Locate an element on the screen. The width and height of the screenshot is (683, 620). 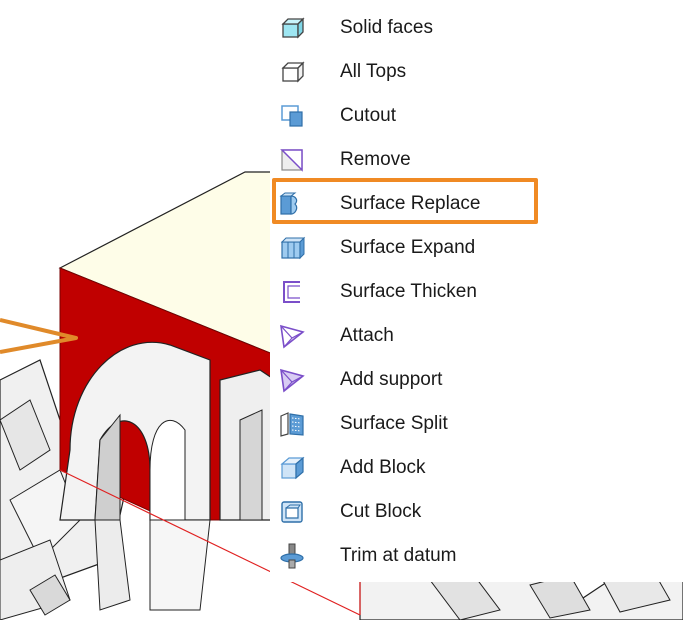
attach-icon is located at coordinates (292, 336).